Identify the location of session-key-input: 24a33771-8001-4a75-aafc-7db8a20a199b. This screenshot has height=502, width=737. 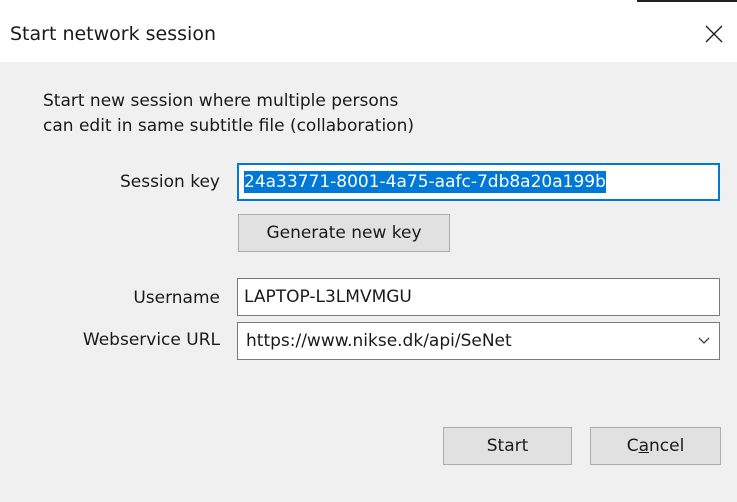
(478, 182).